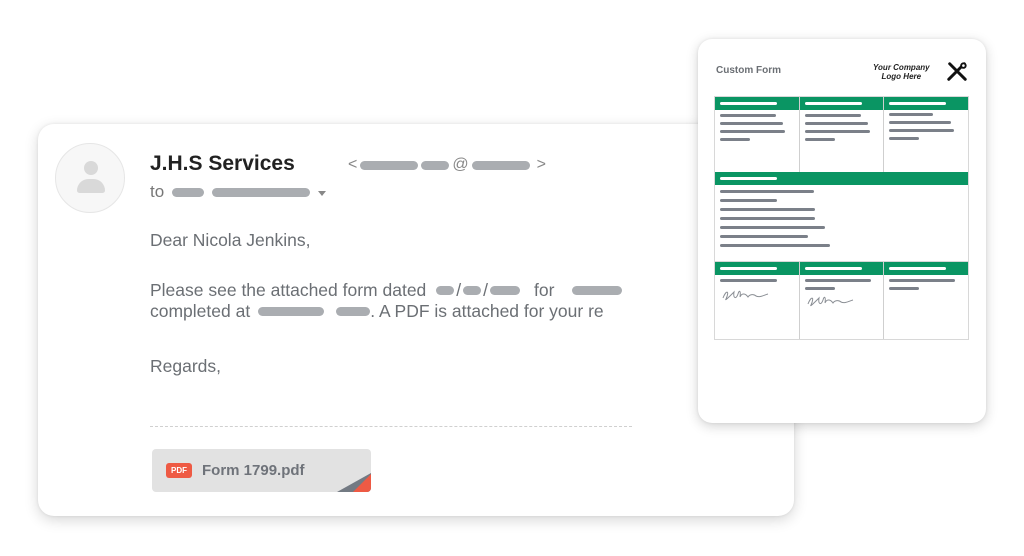 The width and height of the screenshot is (1024, 556). What do you see at coordinates (222, 163) in the screenshot?
I see `sender-name: J.H.S Services` at bounding box center [222, 163].